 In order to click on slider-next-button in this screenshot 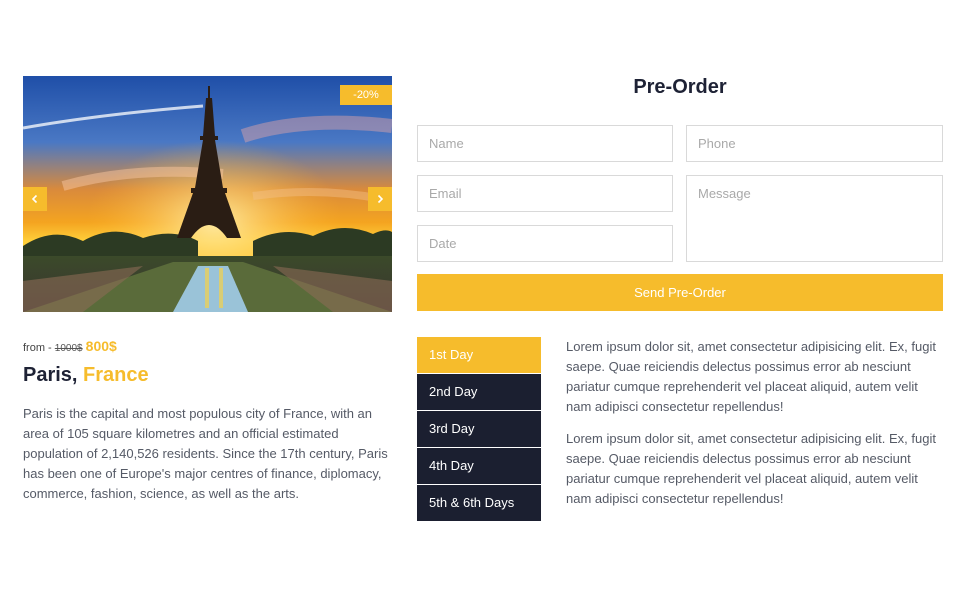, I will do `click(380, 199)`.